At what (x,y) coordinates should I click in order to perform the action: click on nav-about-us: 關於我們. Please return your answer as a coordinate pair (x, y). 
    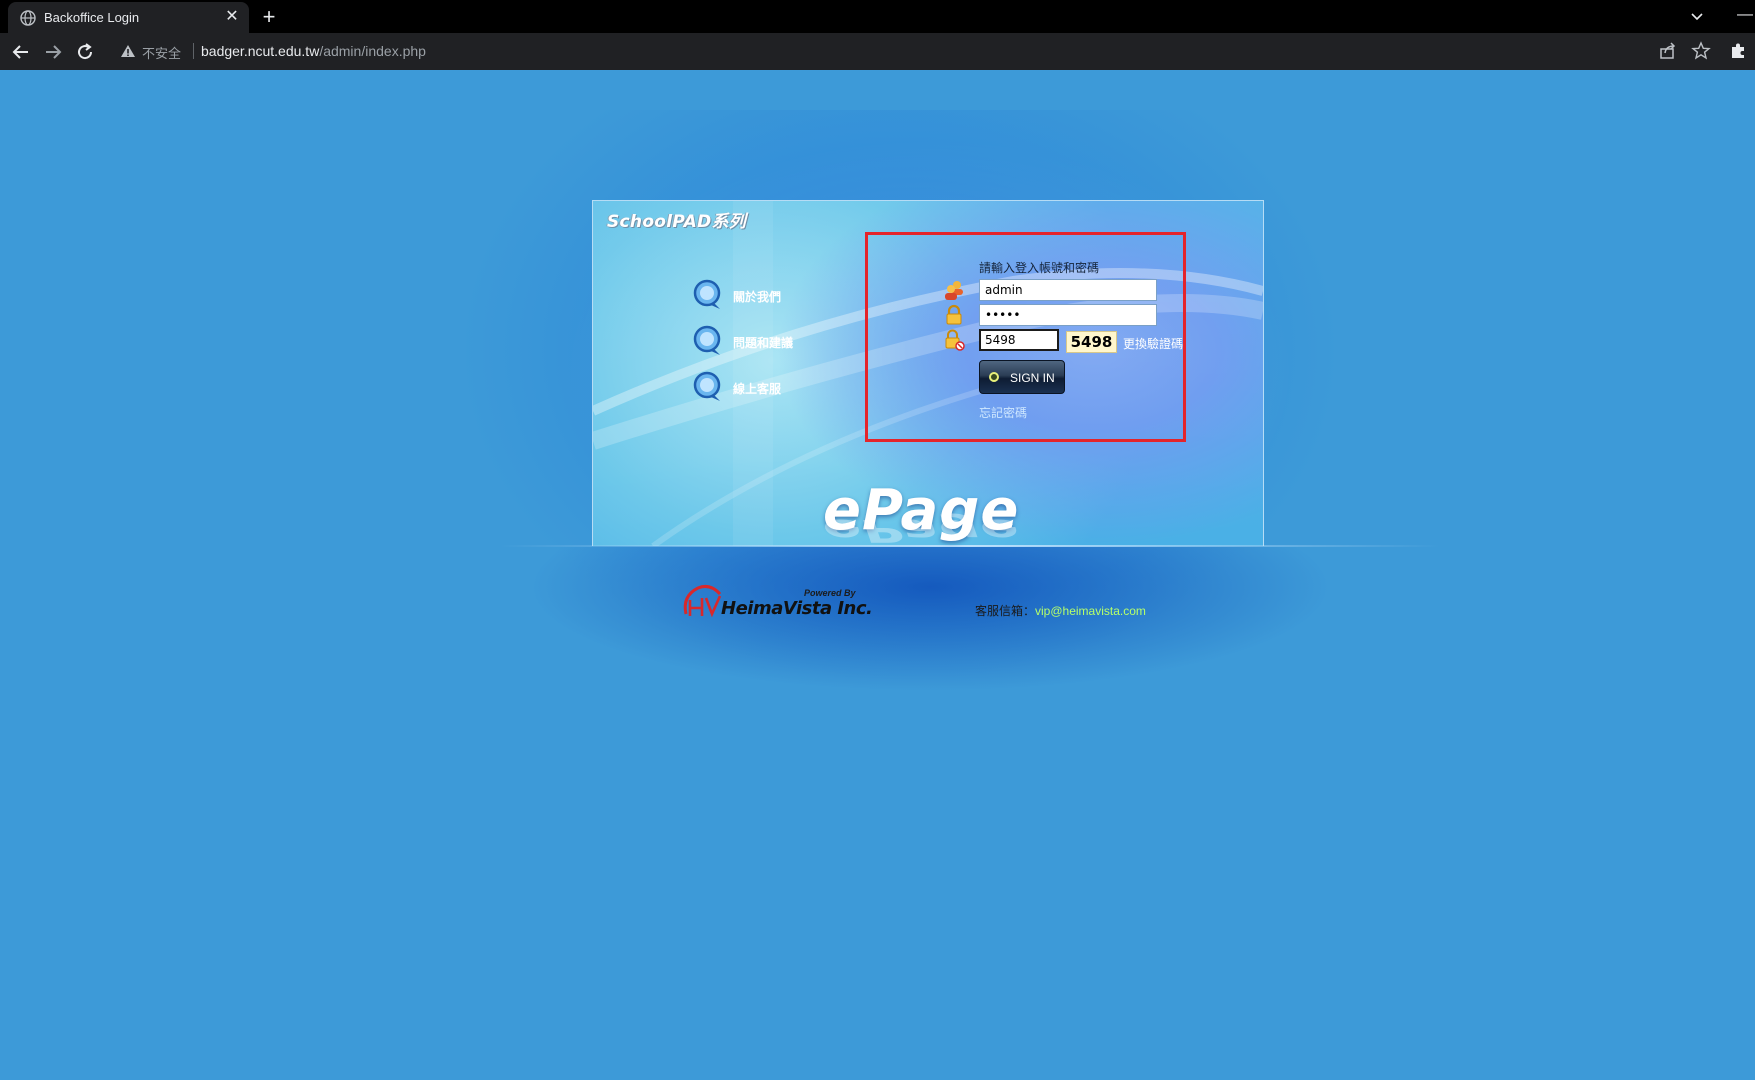
    Looking at the image, I should click on (763, 296).